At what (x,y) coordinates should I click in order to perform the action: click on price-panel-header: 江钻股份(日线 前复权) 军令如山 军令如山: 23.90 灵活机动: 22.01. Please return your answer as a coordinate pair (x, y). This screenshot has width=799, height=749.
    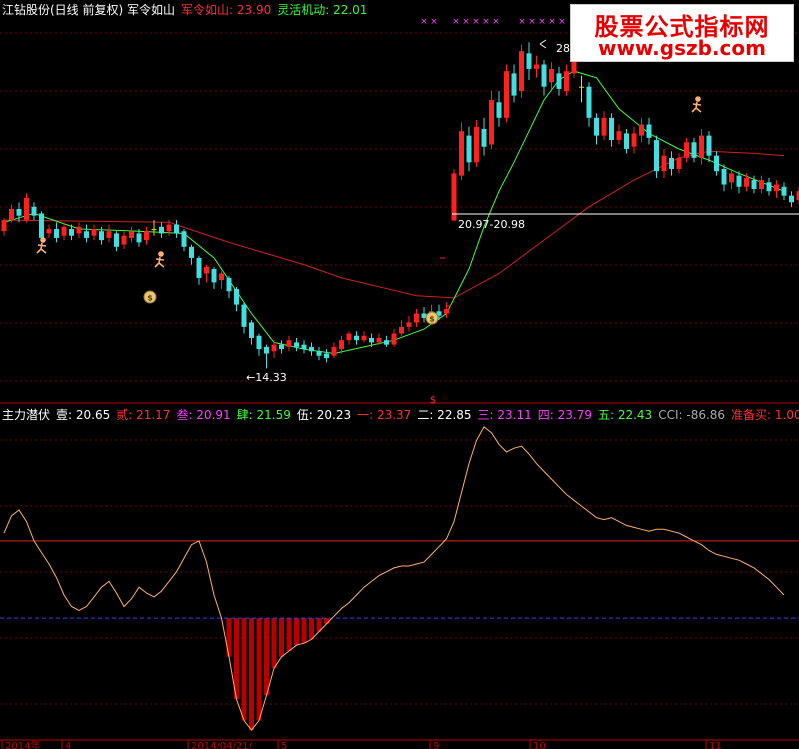
    Looking at the image, I should click on (187, 10).